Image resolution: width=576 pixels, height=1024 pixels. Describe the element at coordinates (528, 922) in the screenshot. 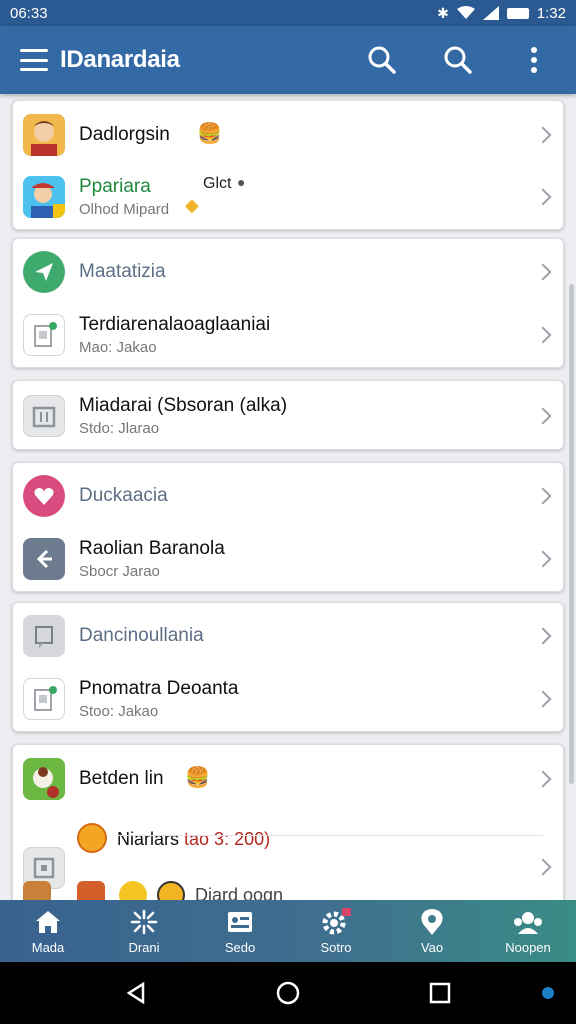

I see `people-icon` at that location.